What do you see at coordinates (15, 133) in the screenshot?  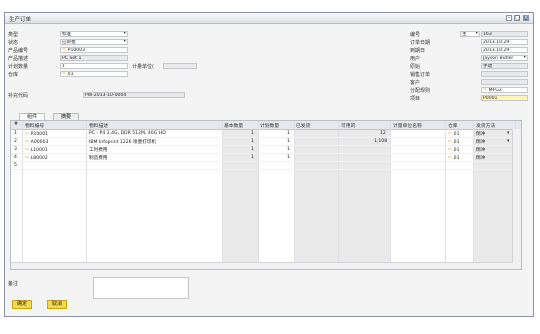 I see `row-index: 1` at bounding box center [15, 133].